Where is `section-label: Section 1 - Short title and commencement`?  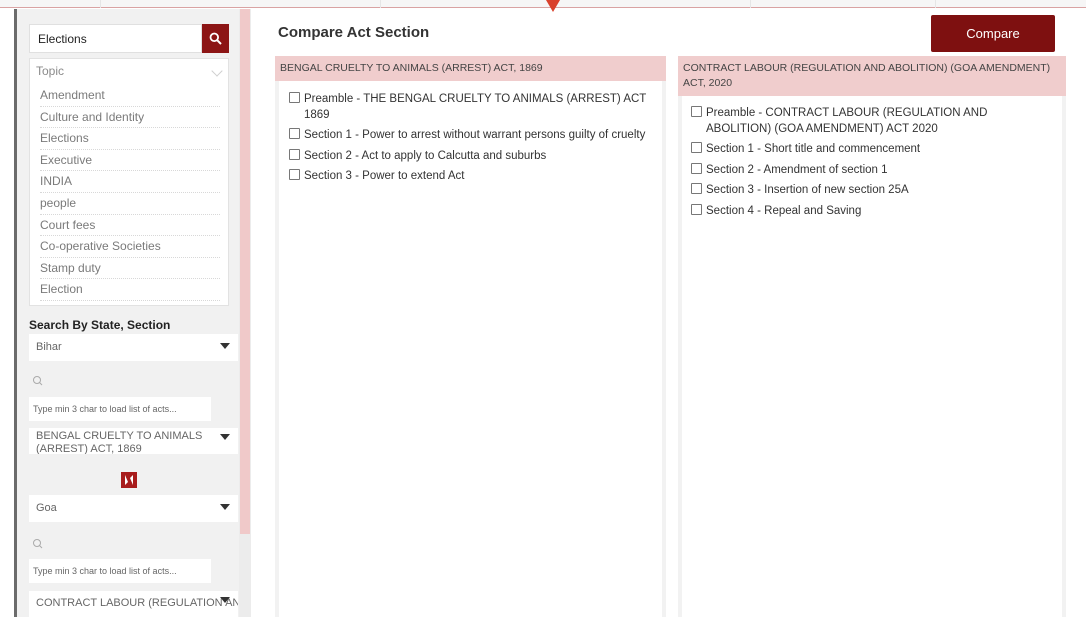
section-label: Section 1 - Short title and commencement is located at coordinates (813, 149).